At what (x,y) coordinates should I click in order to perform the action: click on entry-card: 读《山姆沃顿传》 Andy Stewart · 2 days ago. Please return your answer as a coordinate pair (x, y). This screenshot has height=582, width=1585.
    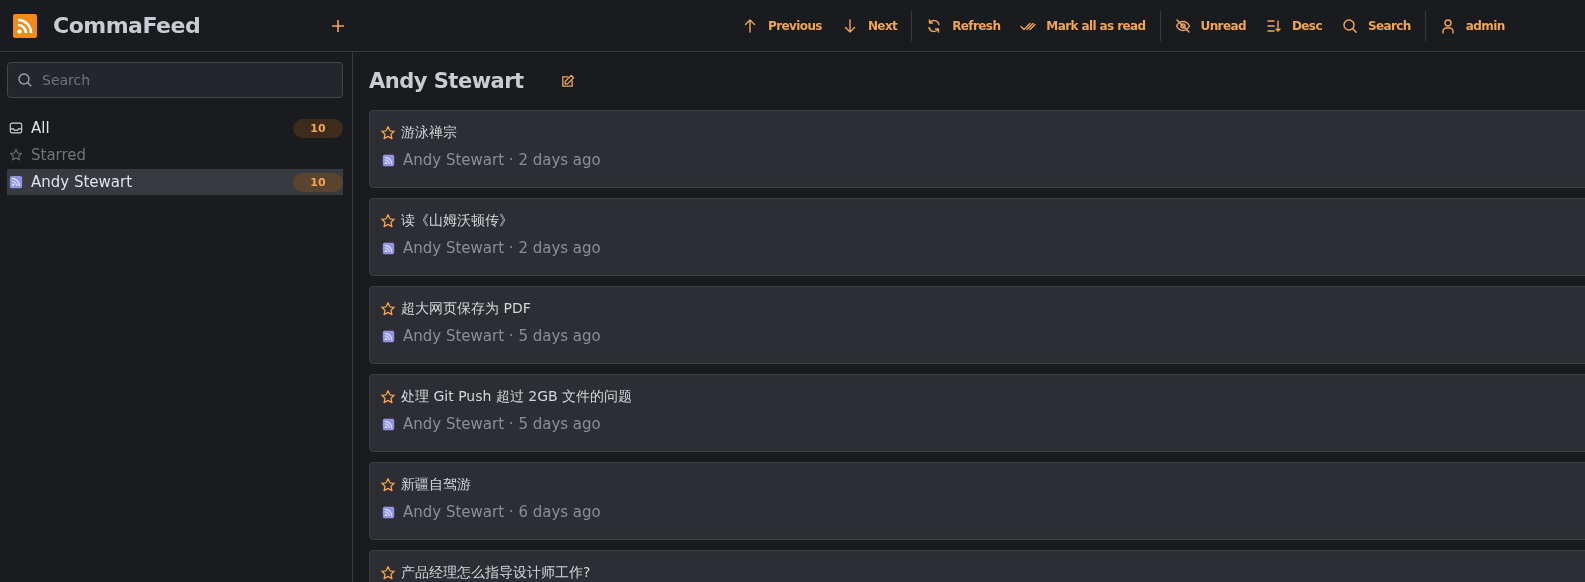
    Looking at the image, I should click on (977, 237).